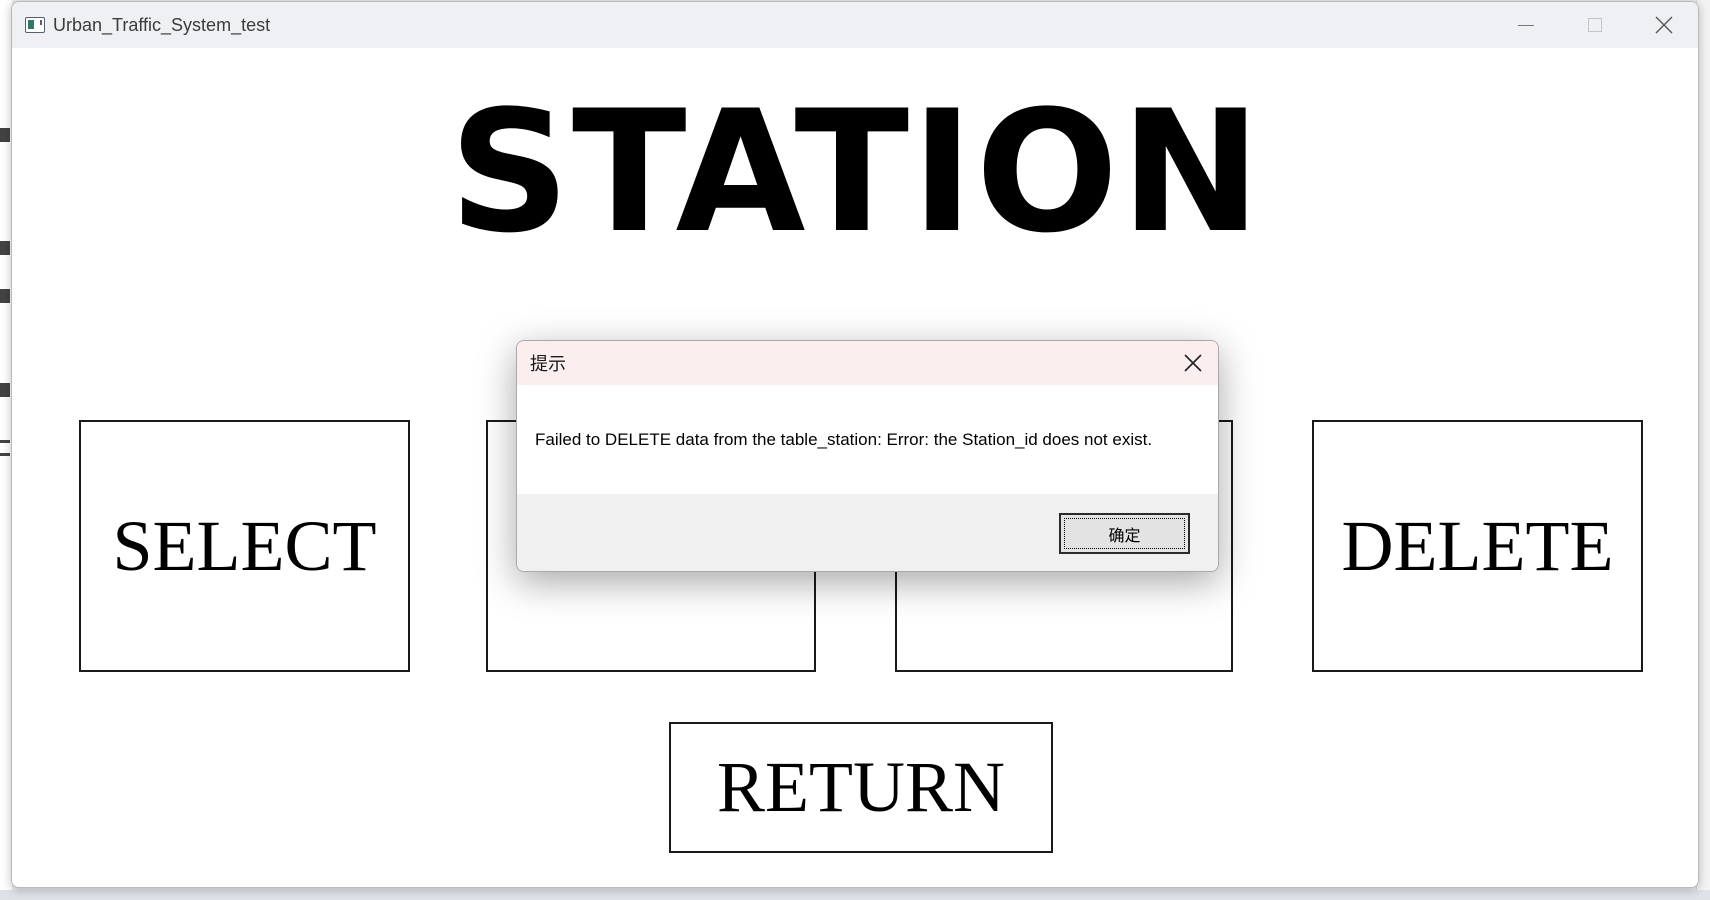  Describe the element at coordinates (548, 364) in the screenshot. I see `dialog-title: 提示` at that location.